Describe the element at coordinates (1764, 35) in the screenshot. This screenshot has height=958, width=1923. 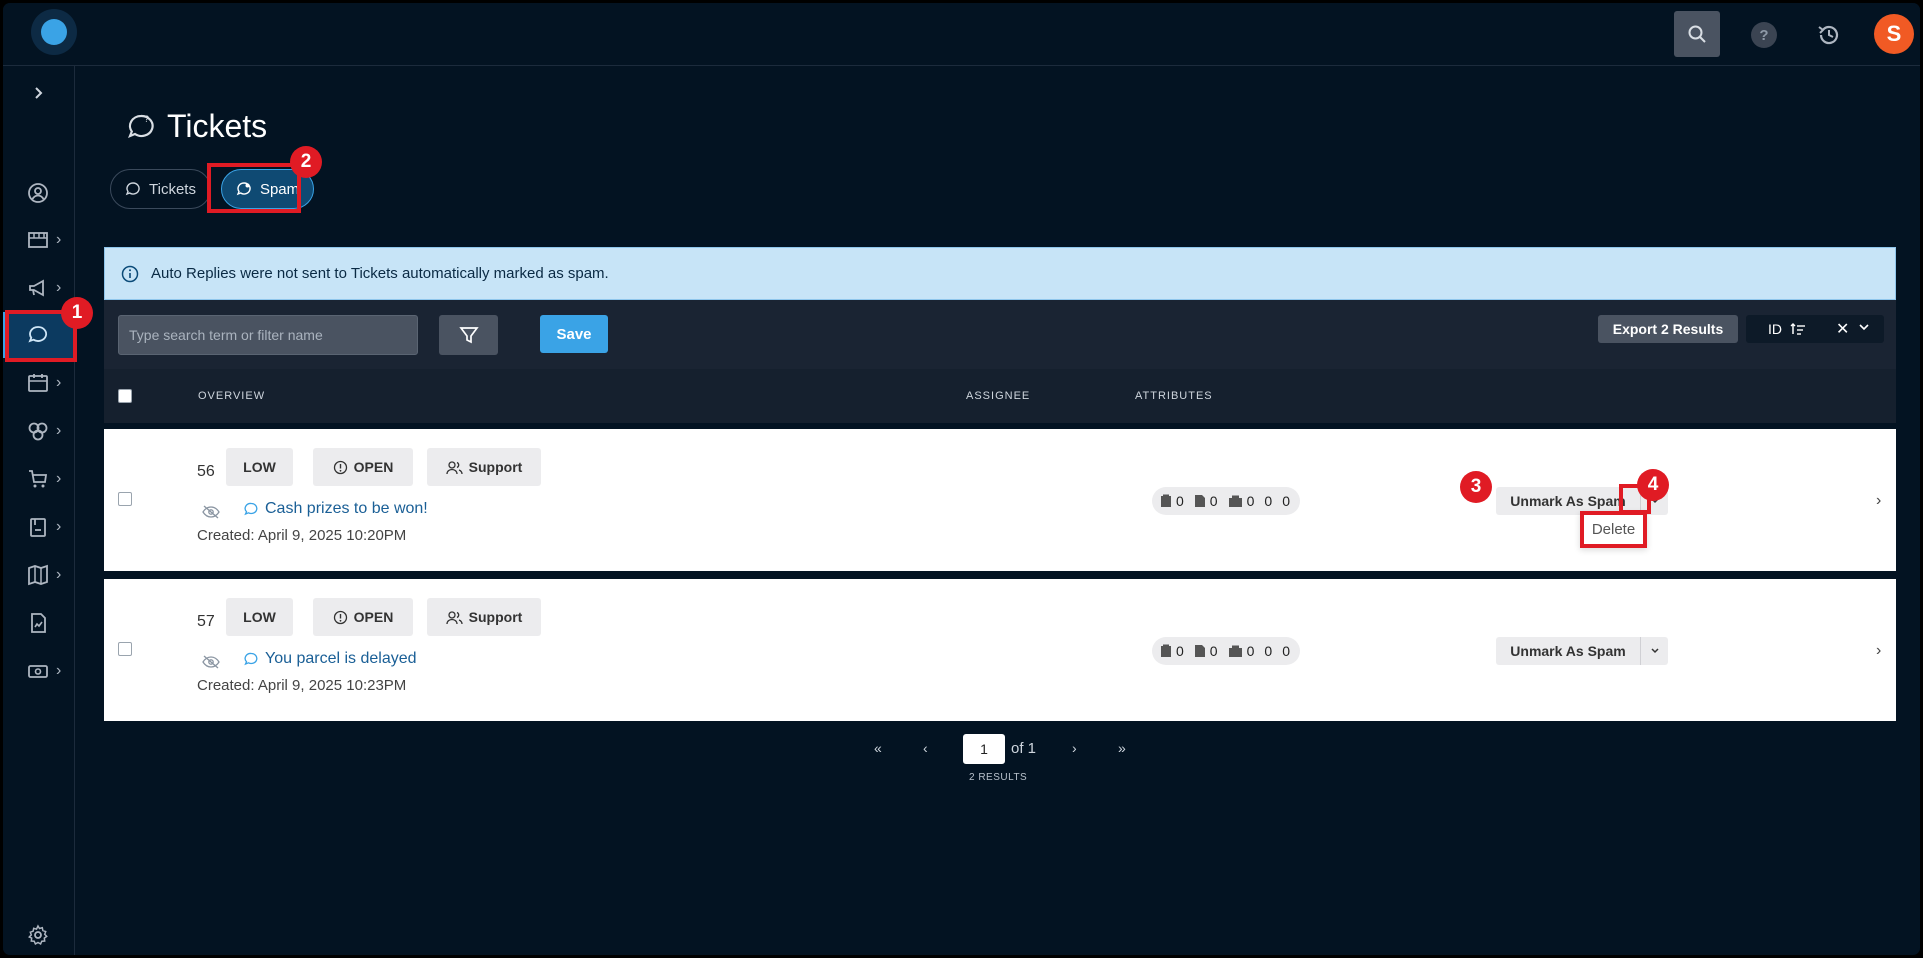
I see `help-icon: ?` at that location.